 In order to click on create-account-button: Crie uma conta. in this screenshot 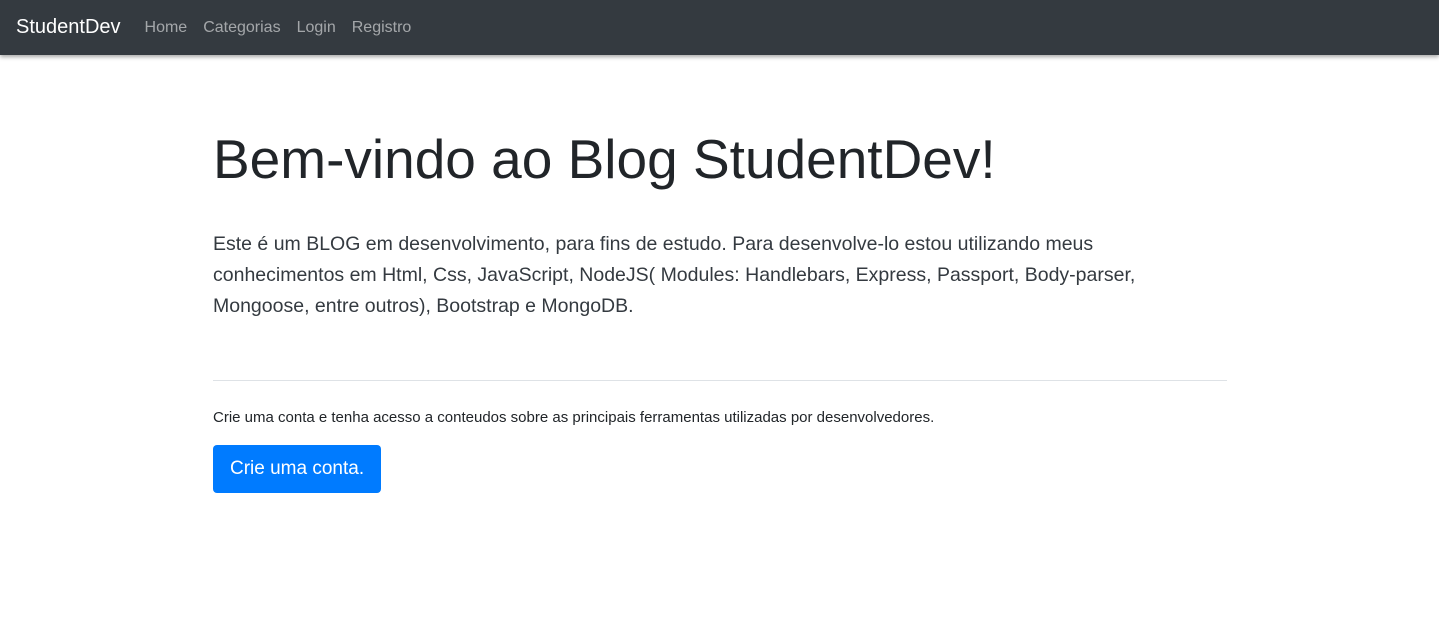, I will do `click(297, 469)`.